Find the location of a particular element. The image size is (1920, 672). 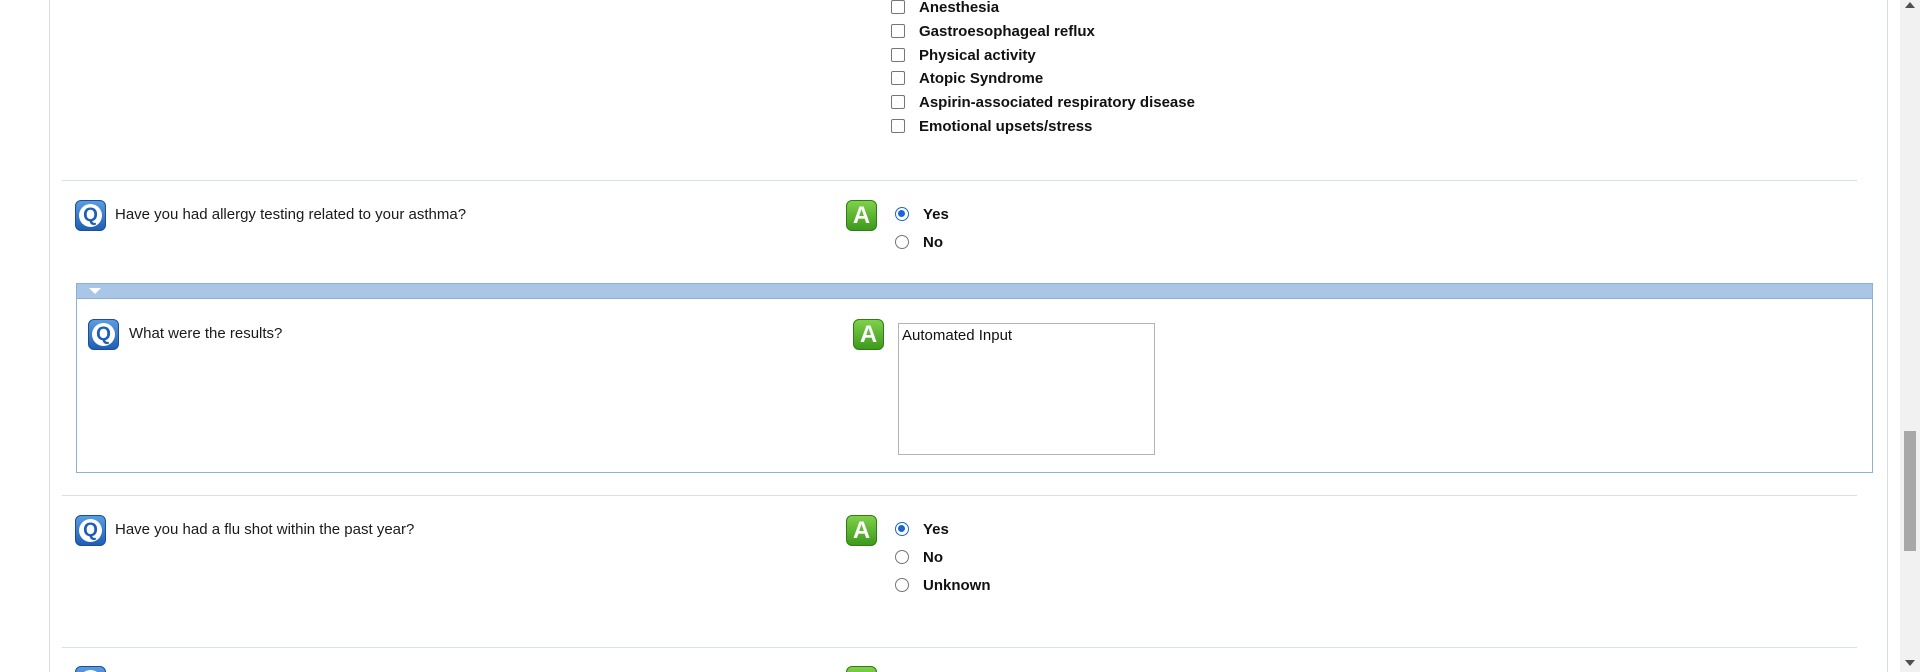

trigger-option-emotional-stress: Emotional upsets/stress is located at coordinates (991, 126).